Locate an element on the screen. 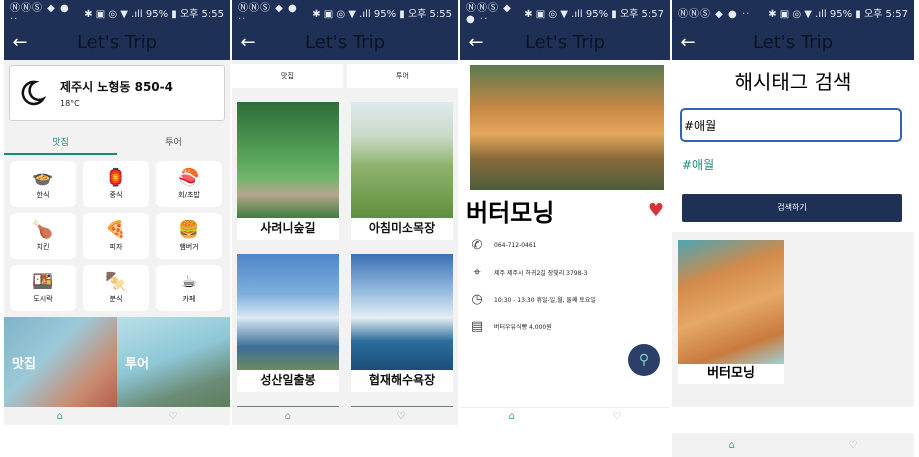  category-label: 중식 is located at coordinates (116, 195).